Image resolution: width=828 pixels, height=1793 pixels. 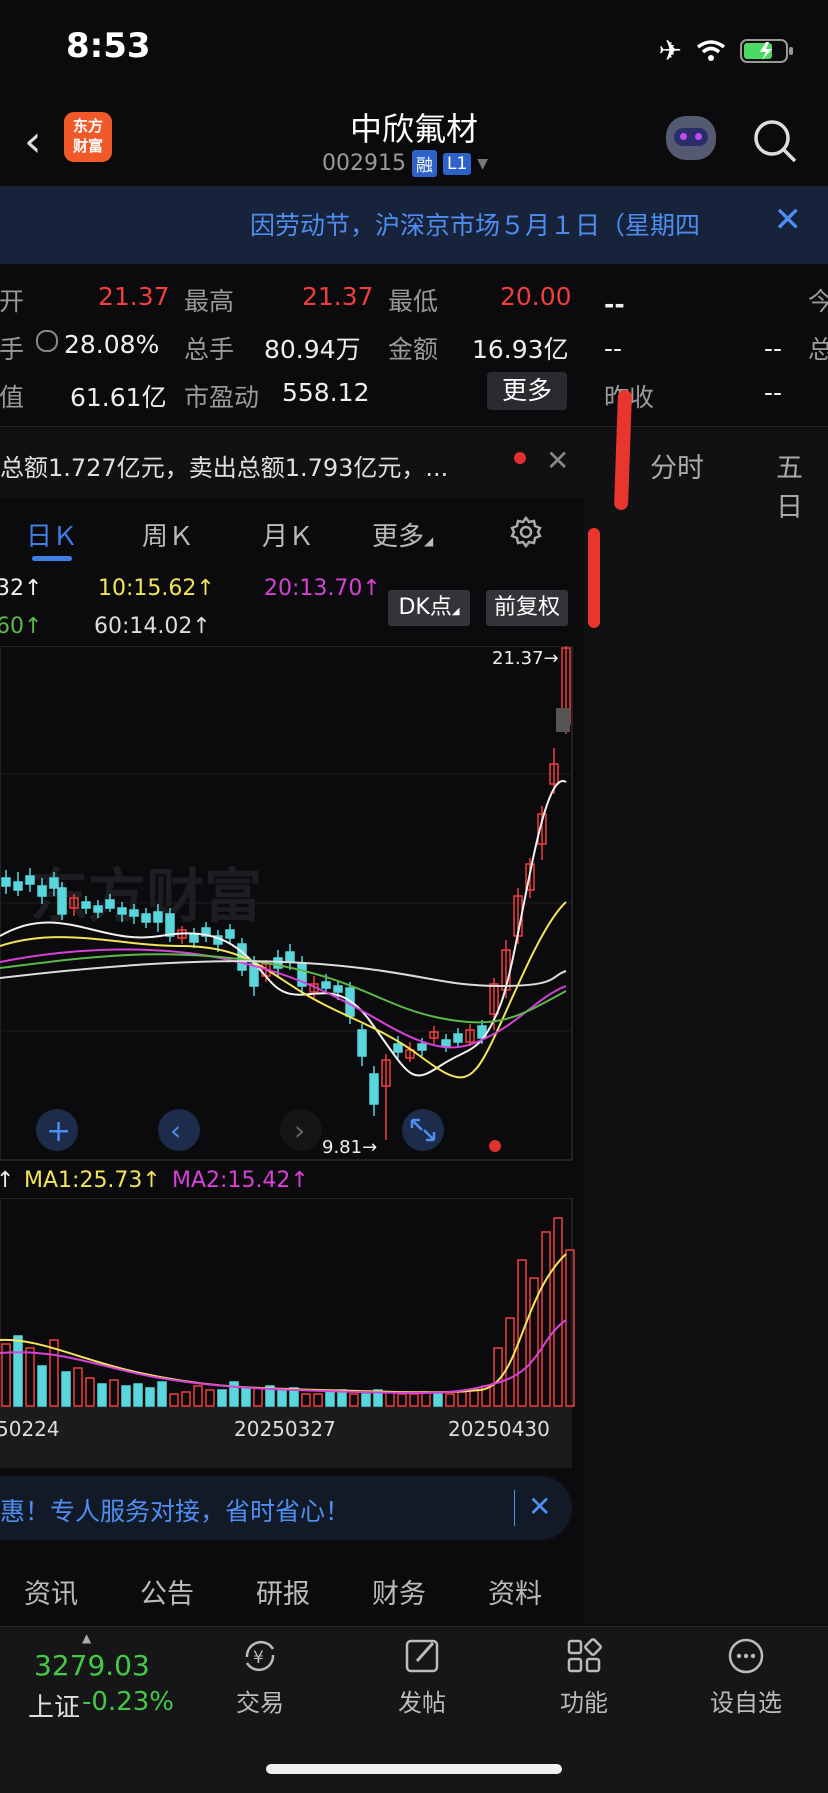 What do you see at coordinates (773, 392) in the screenshot?
I see `quote-prev-close: --` at bounding box center [773, 392].